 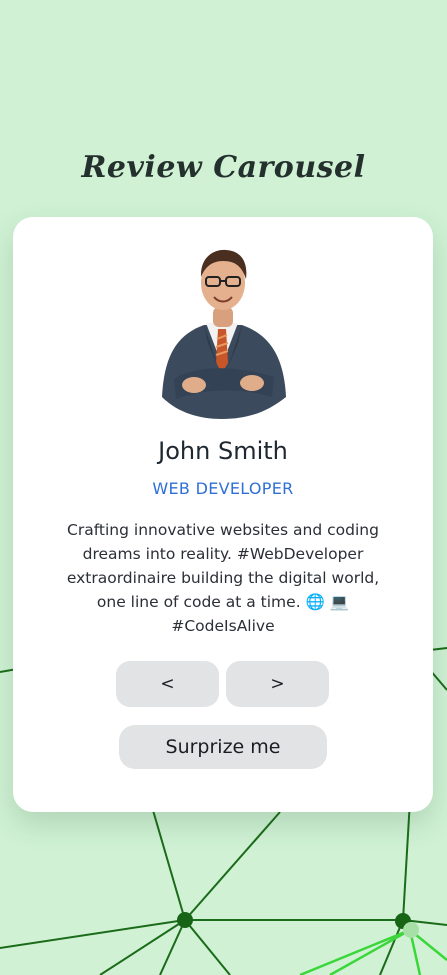 What do you see at coordinates (223, 451) in the screenshot?
I see `person-name: John Smith` at bounding box center [223, 451].